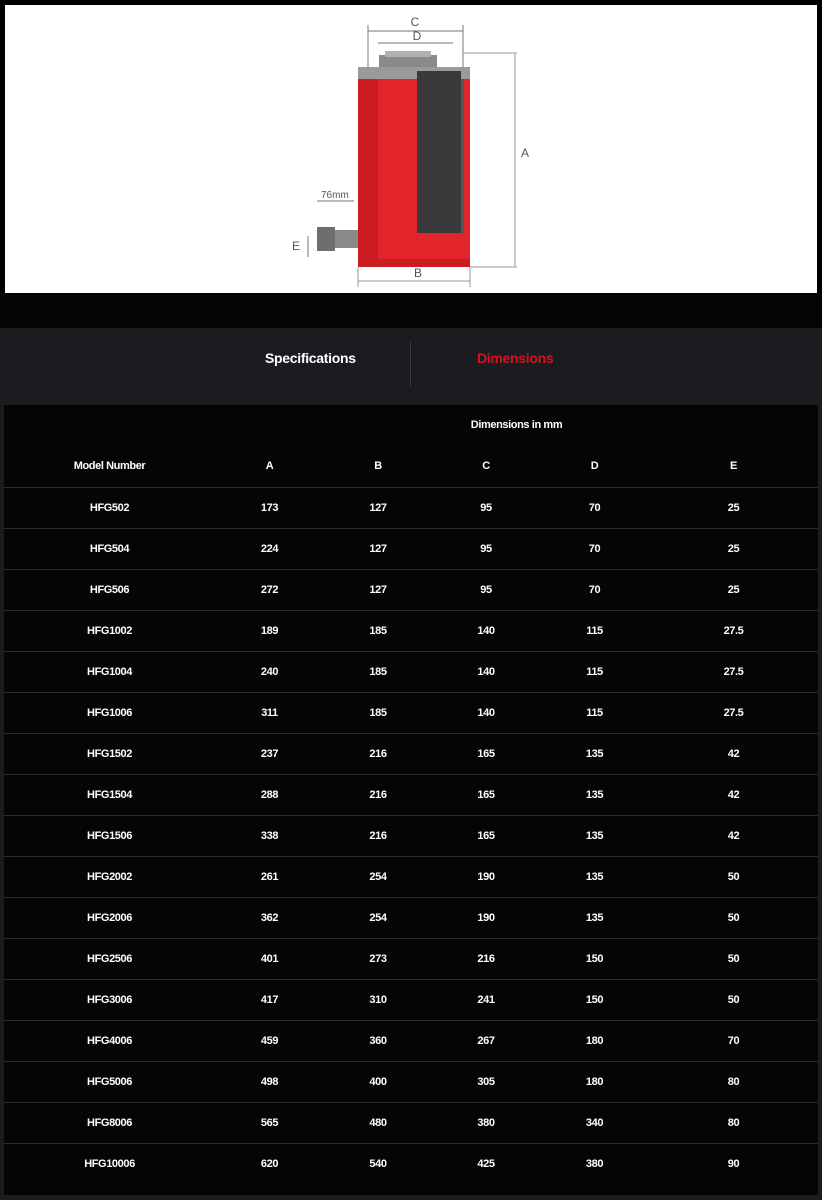 This screenshot has width=822, height=1200. Describe the element at coordinates (269, 713) in the screenshot. I see `dimension-cell: 311` at that location.